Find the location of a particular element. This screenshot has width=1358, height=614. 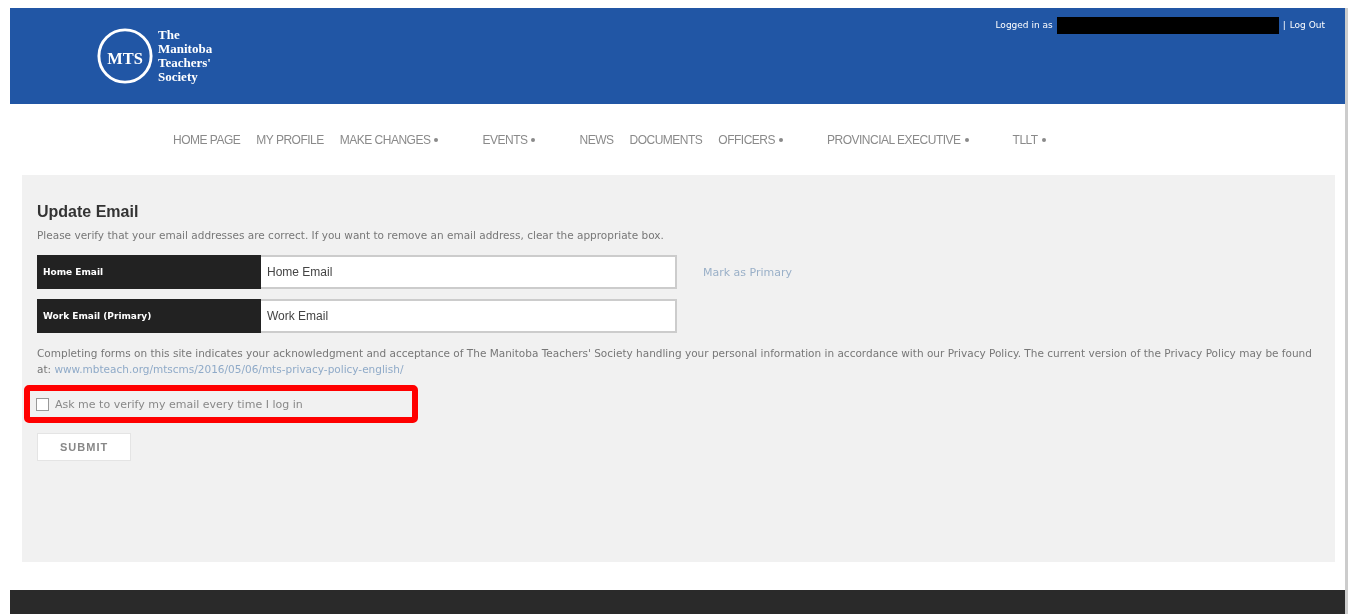

nav-item: HOME PAGE is located at coordinates (207, 139).